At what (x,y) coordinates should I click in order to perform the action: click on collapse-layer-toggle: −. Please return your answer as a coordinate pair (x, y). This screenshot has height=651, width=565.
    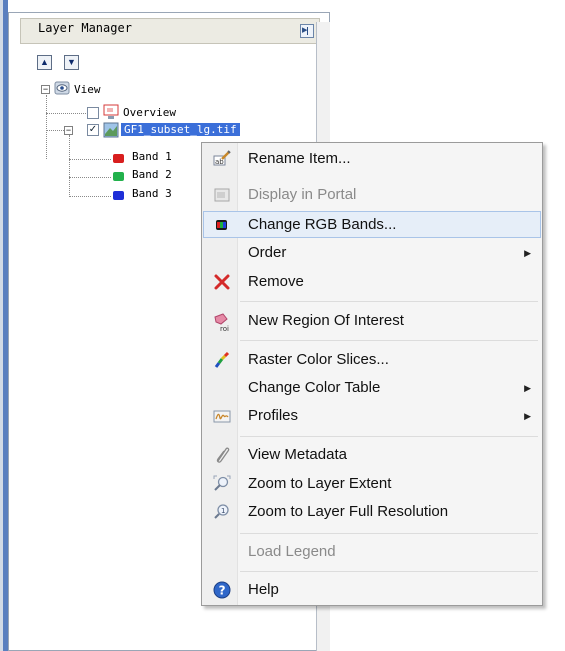
    Looking at the image, I should click on (68, 130).